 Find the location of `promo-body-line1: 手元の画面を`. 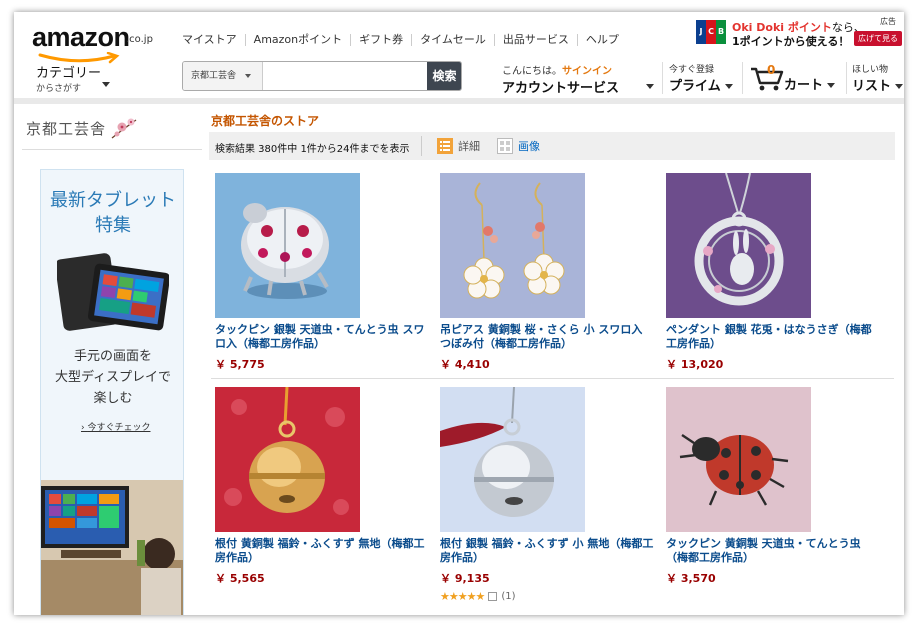

promo-body-line1: 手元の画面を is located at coordinates (112, 356).